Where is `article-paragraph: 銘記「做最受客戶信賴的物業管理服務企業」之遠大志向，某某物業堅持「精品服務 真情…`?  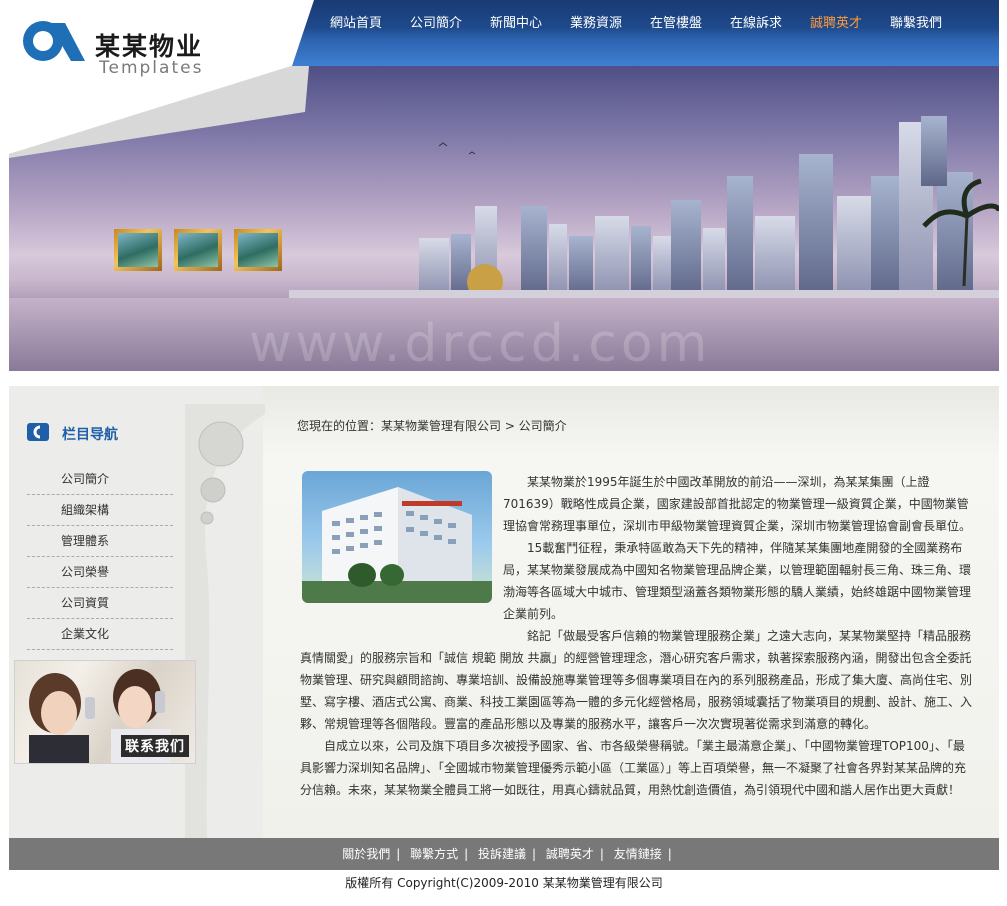
article-paragraph: 銘記「做最受客戶信賴的物業管理服務企業」之遠大志向，某某物業堅持「精品服務 真情… is located at coordinates (636, 680).